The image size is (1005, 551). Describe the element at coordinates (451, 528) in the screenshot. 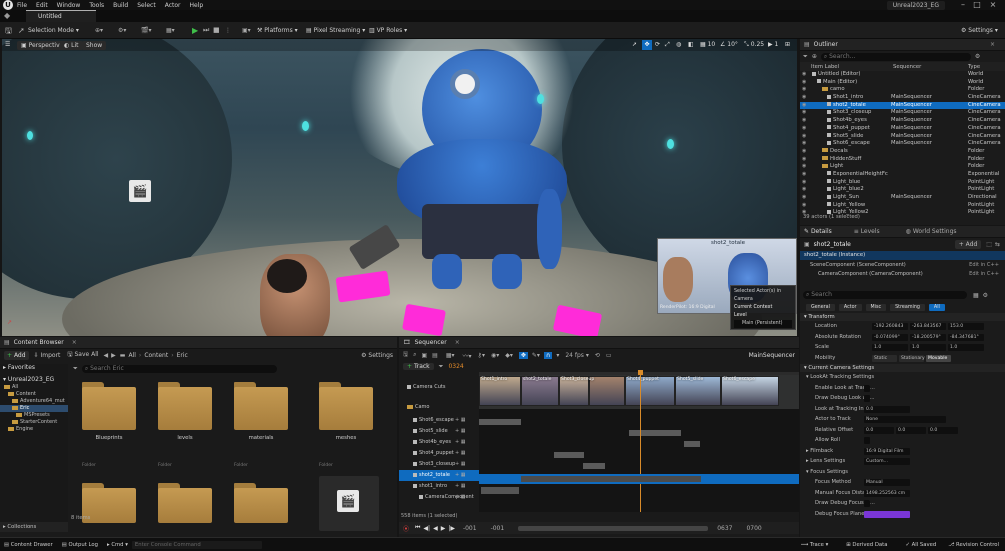

I see `next-frame-icon: |▶` at that location.